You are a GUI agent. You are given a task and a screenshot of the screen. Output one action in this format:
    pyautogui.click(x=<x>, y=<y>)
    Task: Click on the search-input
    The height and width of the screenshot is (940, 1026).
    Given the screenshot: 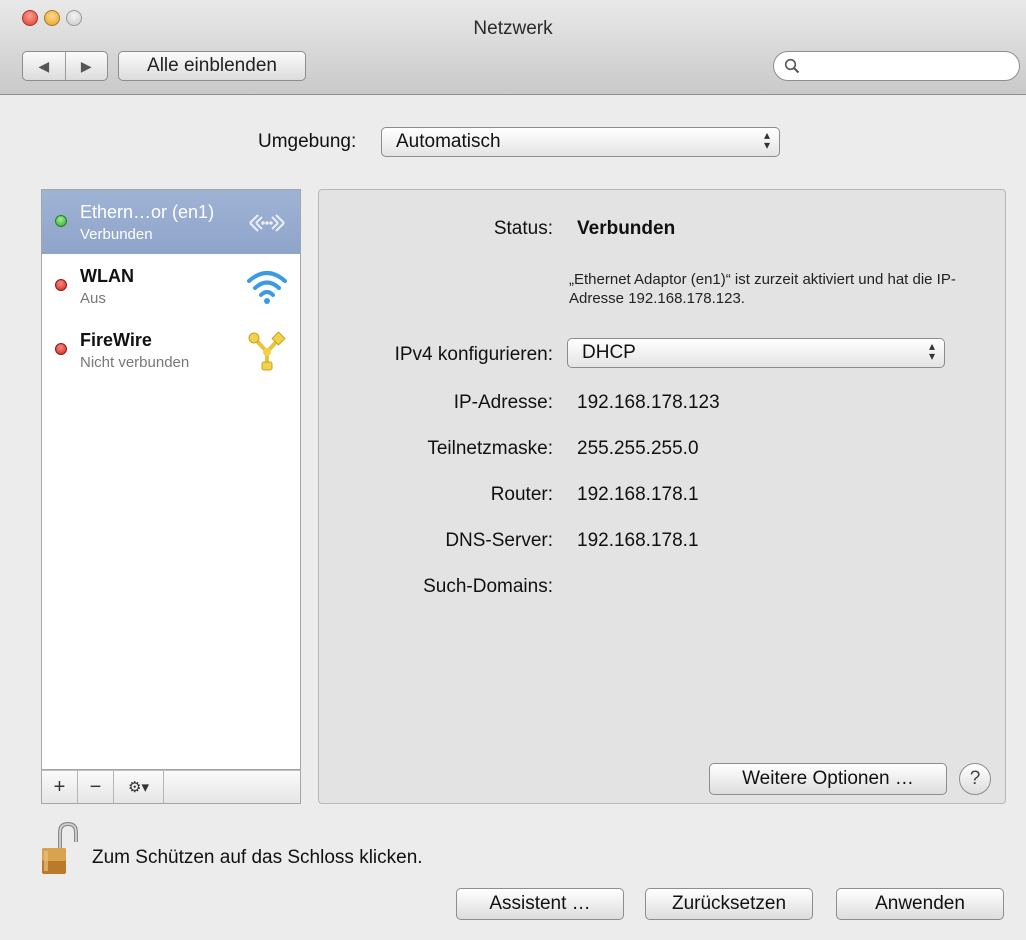 What is the action you would take?
    pyautogui.click(x=912, y=66)
    